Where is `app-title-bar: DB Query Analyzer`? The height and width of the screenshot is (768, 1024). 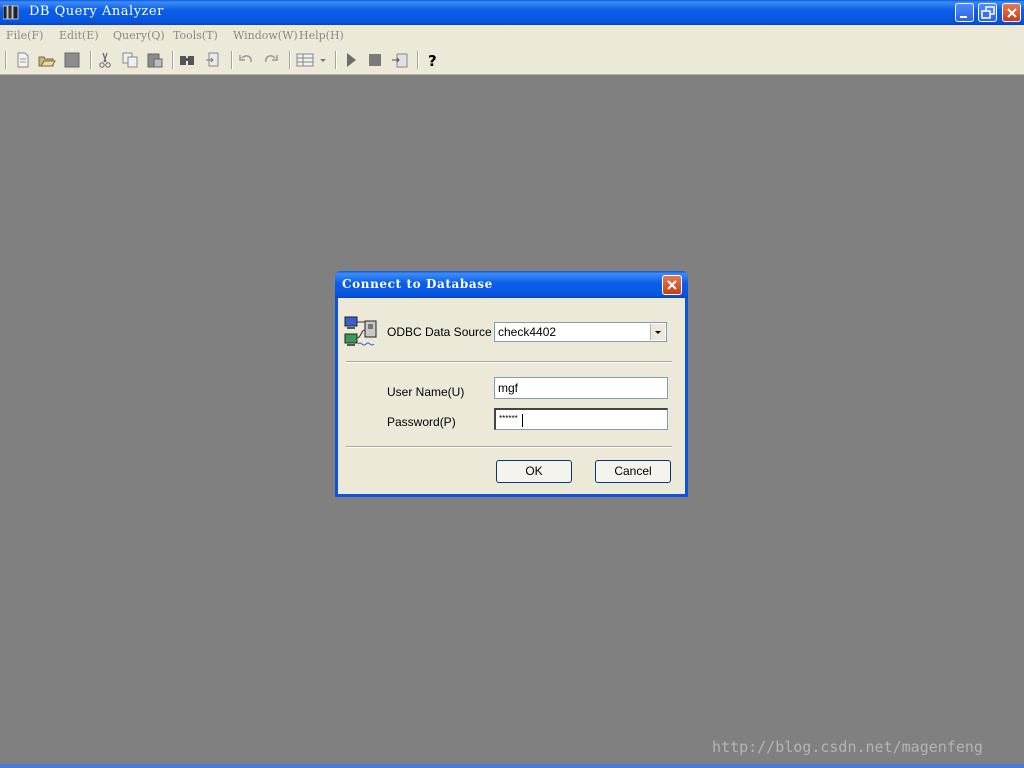 app-title-bar: DB Query Analyzer is located at coordinates (512, 12).